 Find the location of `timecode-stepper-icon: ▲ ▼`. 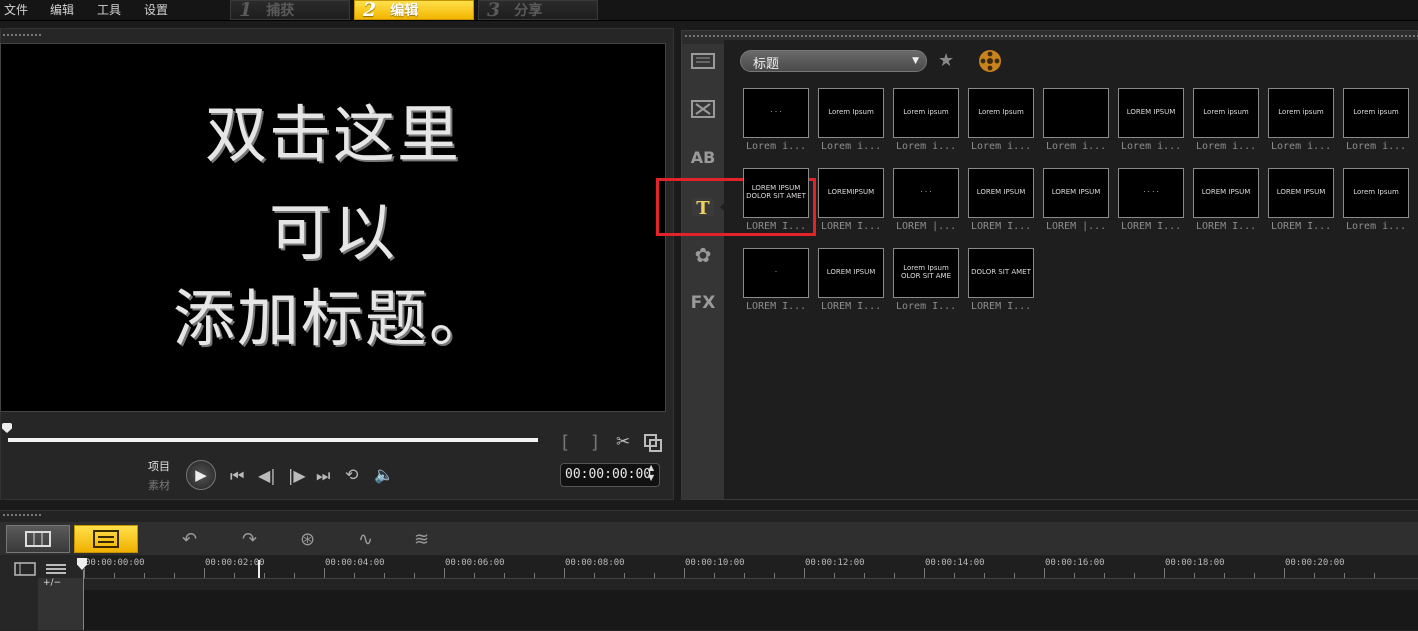

timecode-stepper-icon: ▲ ▼ is located at coordinates (651, 473).